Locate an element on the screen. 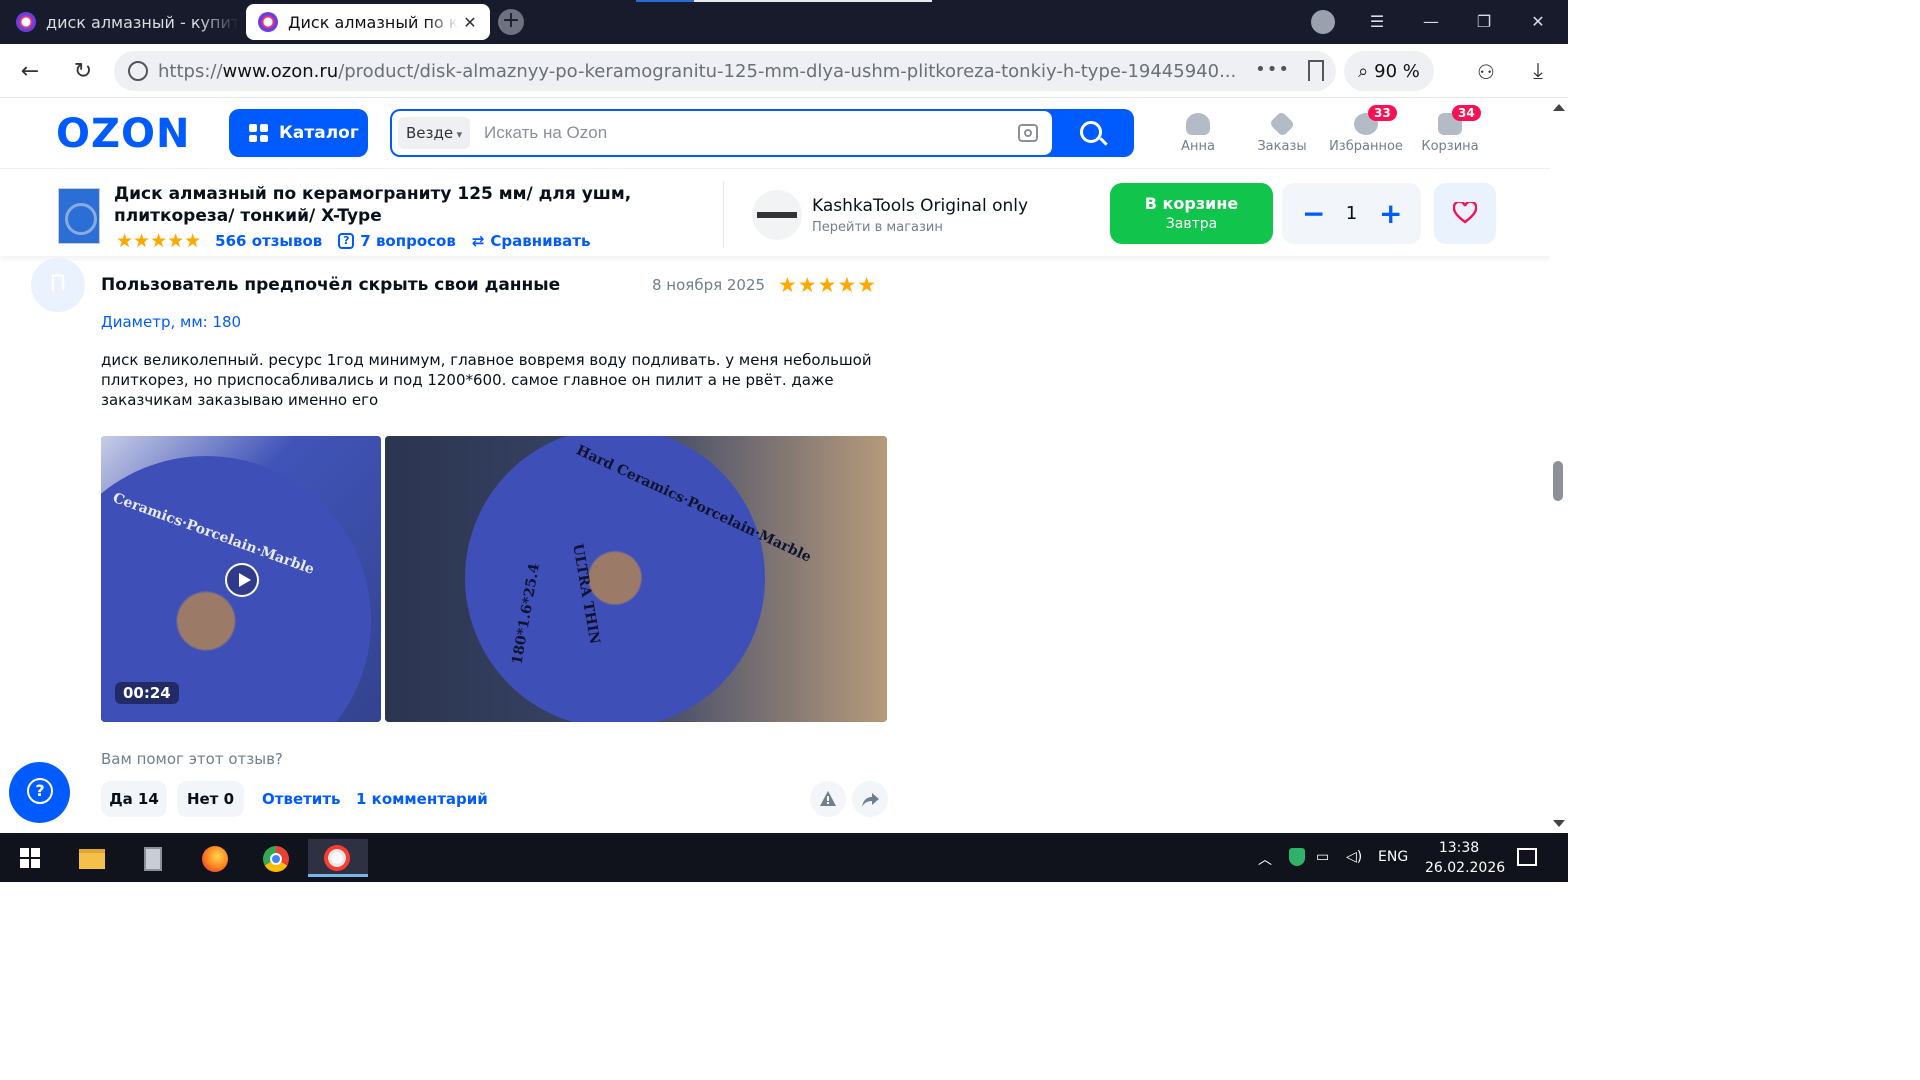  page-scrollbar is located at coordinates (1559, 466).